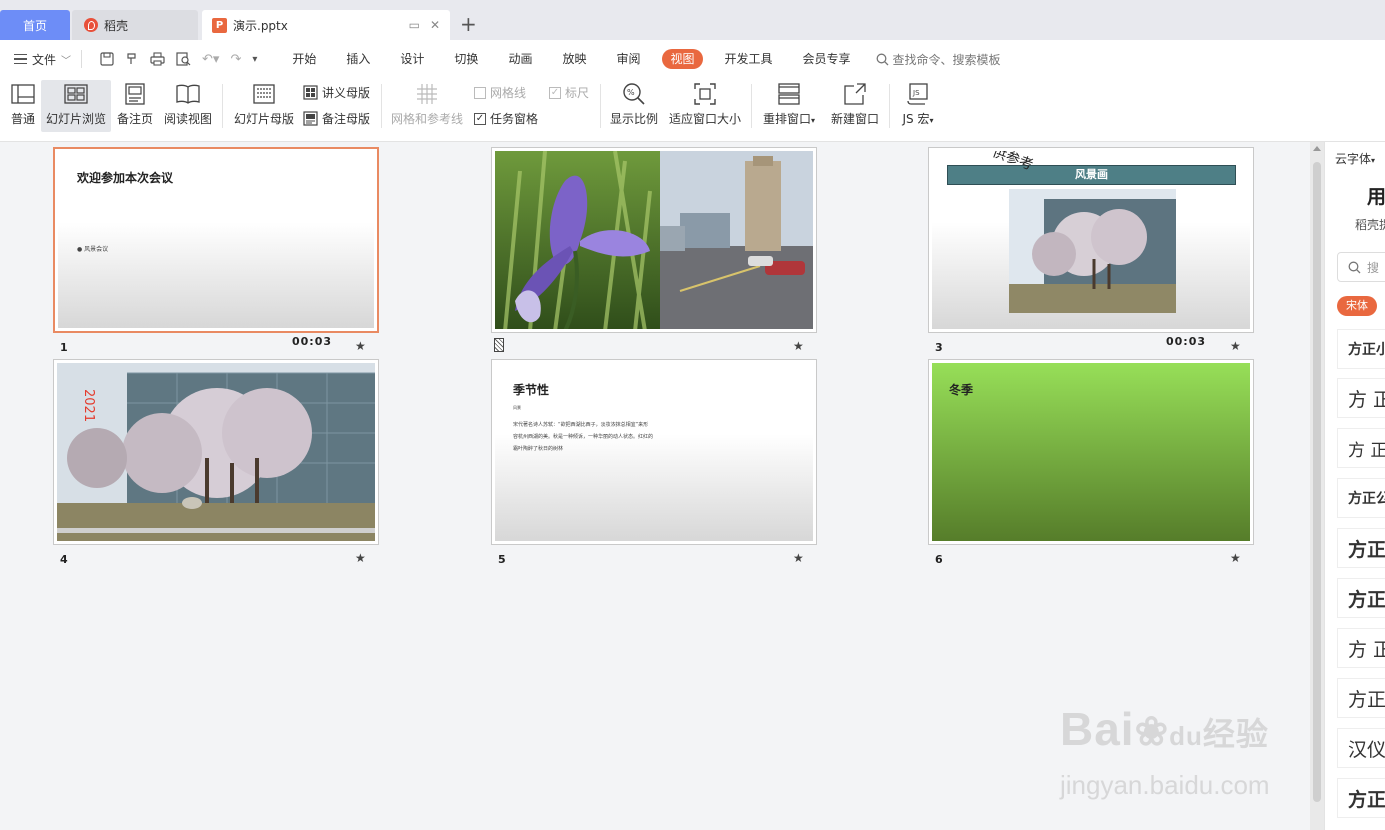  What do you see at coordinates (135, 106) in the screenshot?
I see `notes-page-button: 备注页` at bounding box center [135, 106].